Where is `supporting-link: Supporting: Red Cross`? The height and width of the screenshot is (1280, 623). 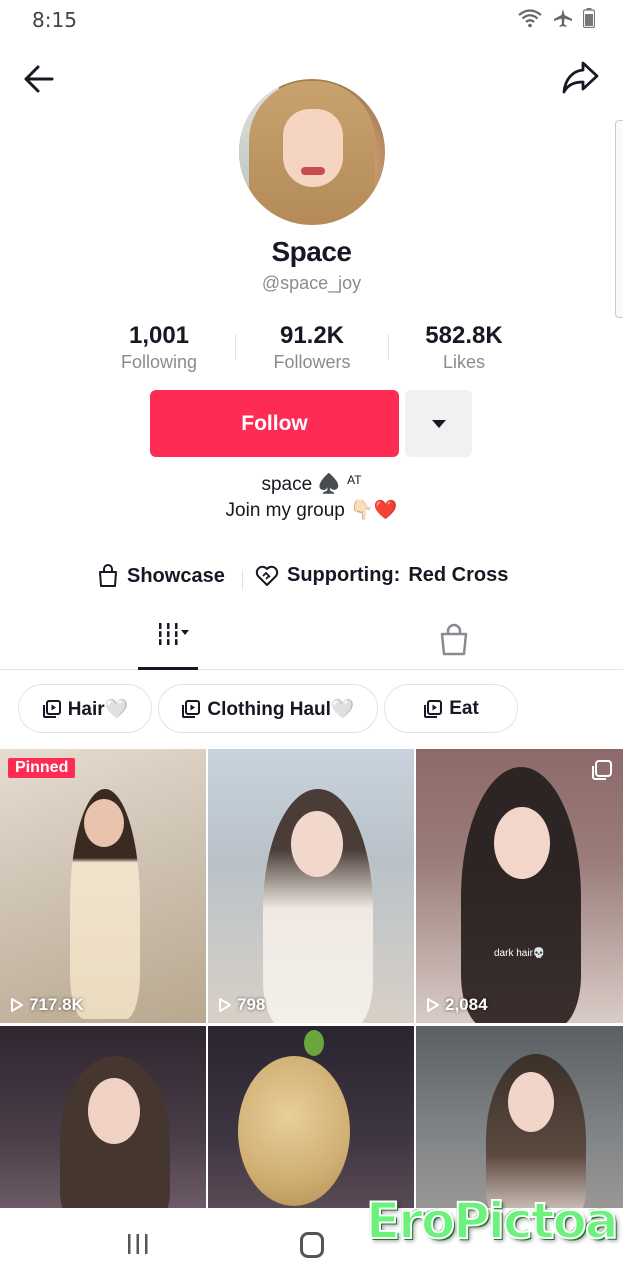 supporting-link: Supporting: Red Cross is located at coordinates (381, 575).